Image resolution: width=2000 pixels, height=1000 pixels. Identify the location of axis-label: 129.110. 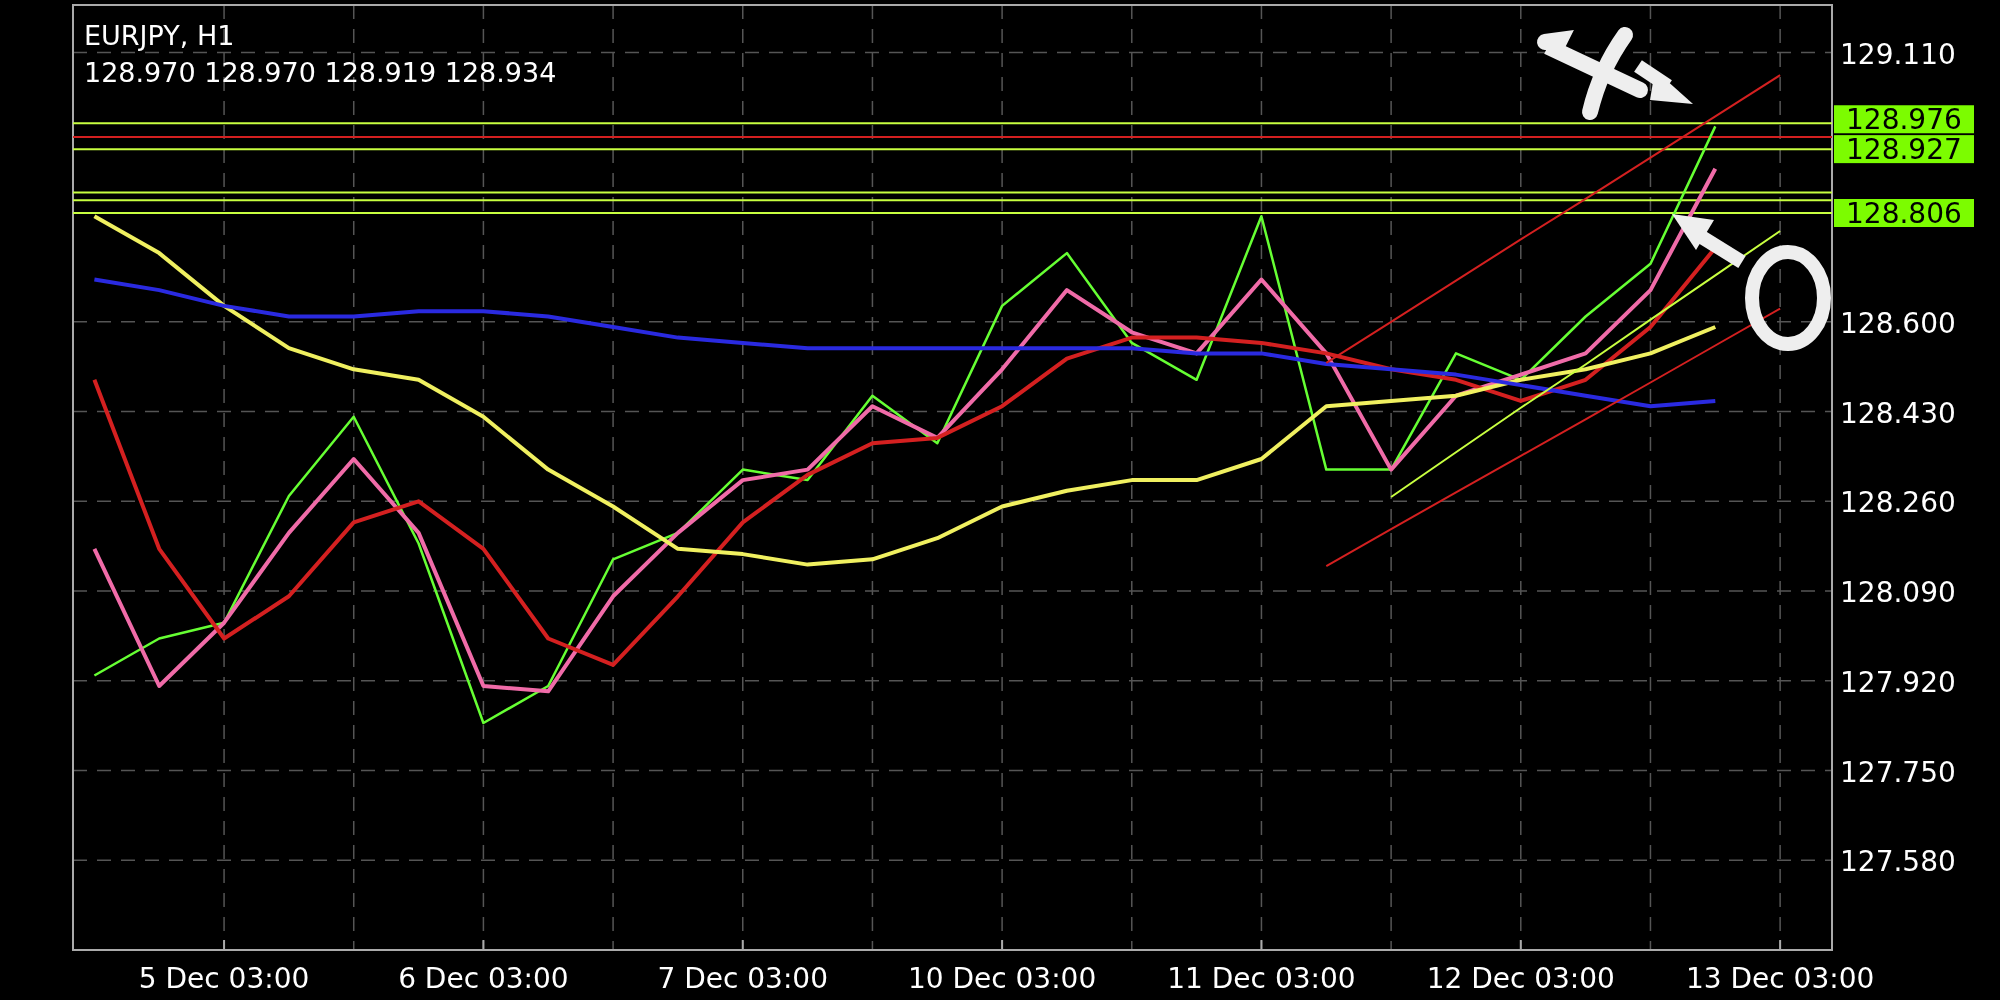
(1898, 54).